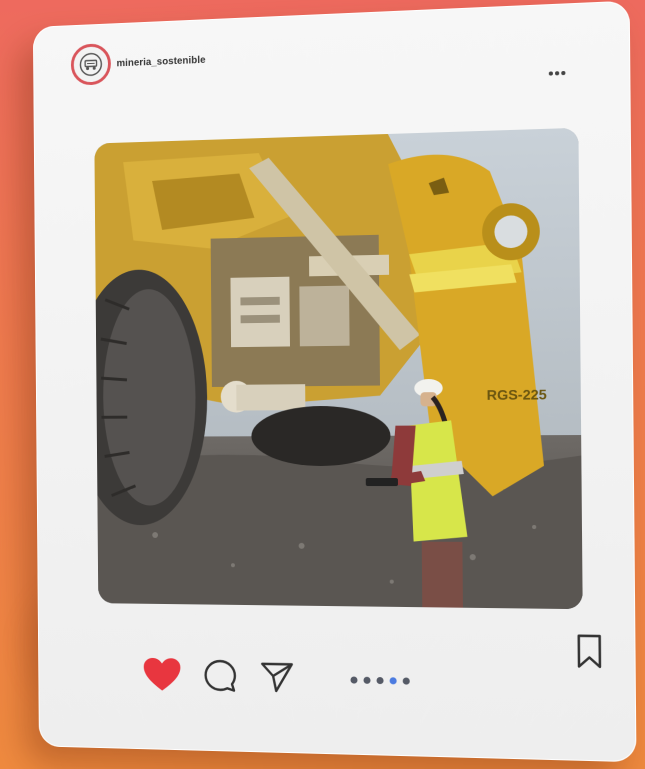 This screenshot has width=645, height=769. I want to click on post-actions, so click(219, 676).